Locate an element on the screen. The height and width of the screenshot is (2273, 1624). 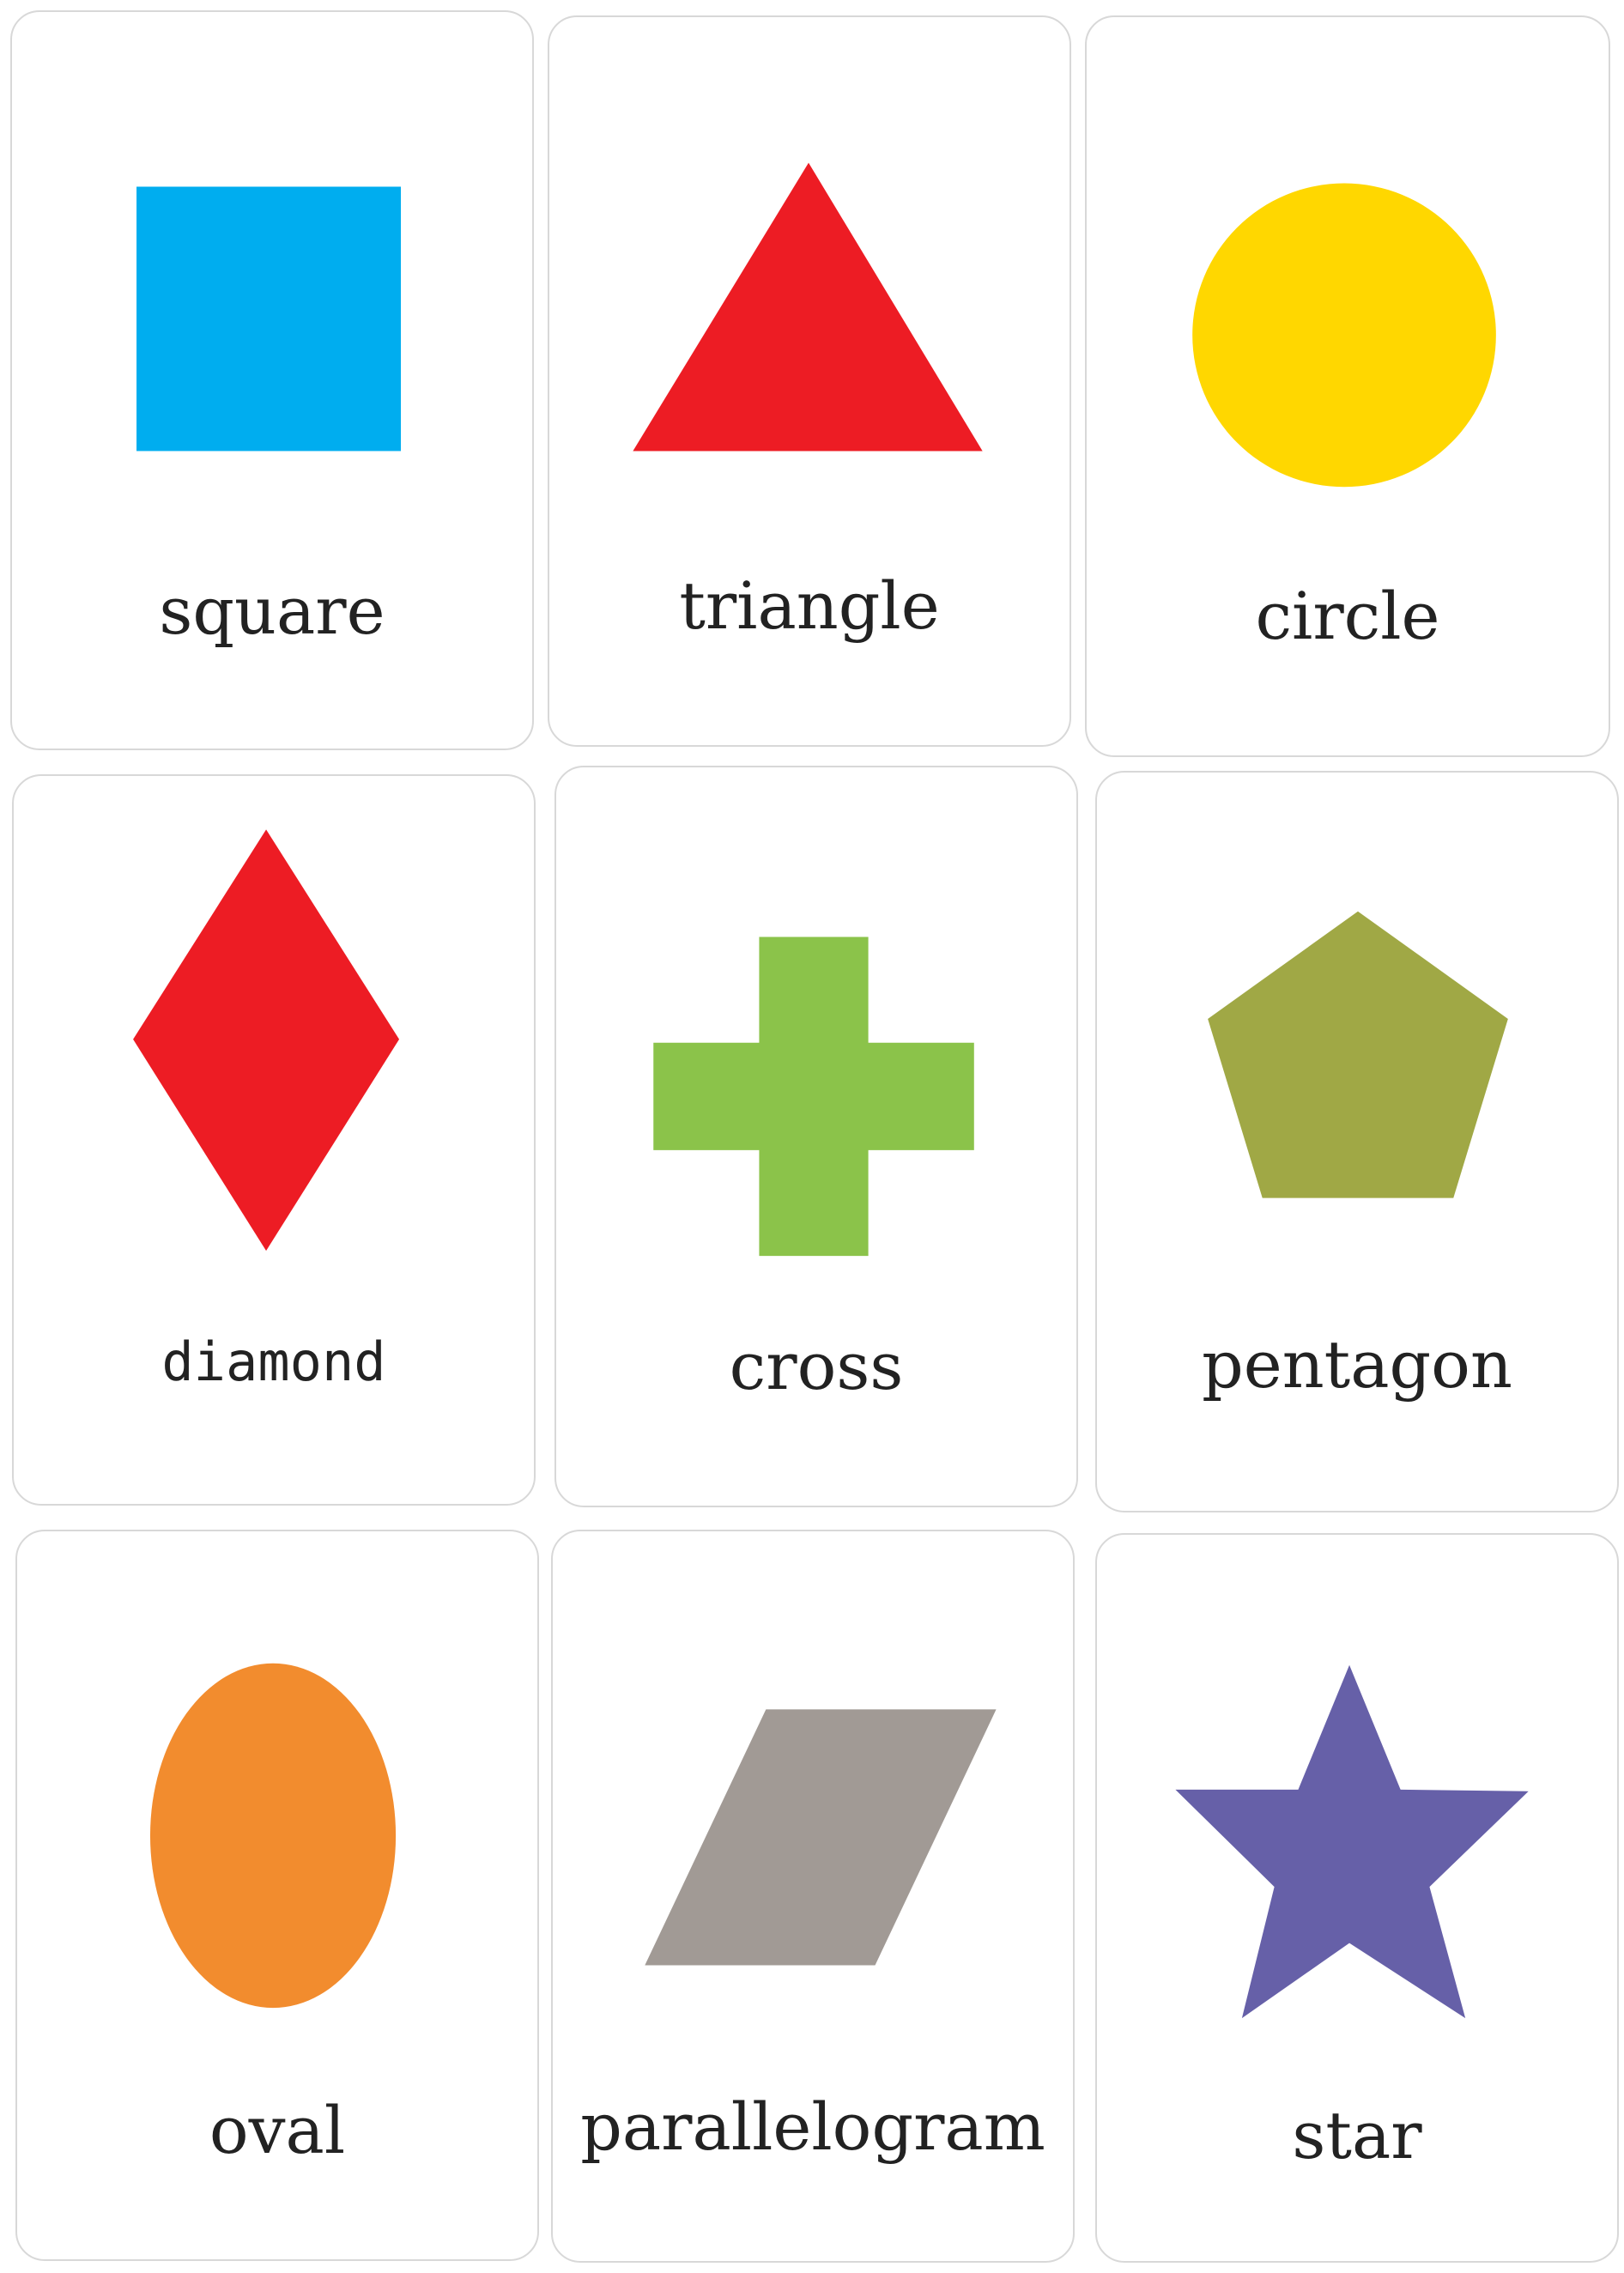
card-label-circle: circle is located at coordinates (1347, 616).